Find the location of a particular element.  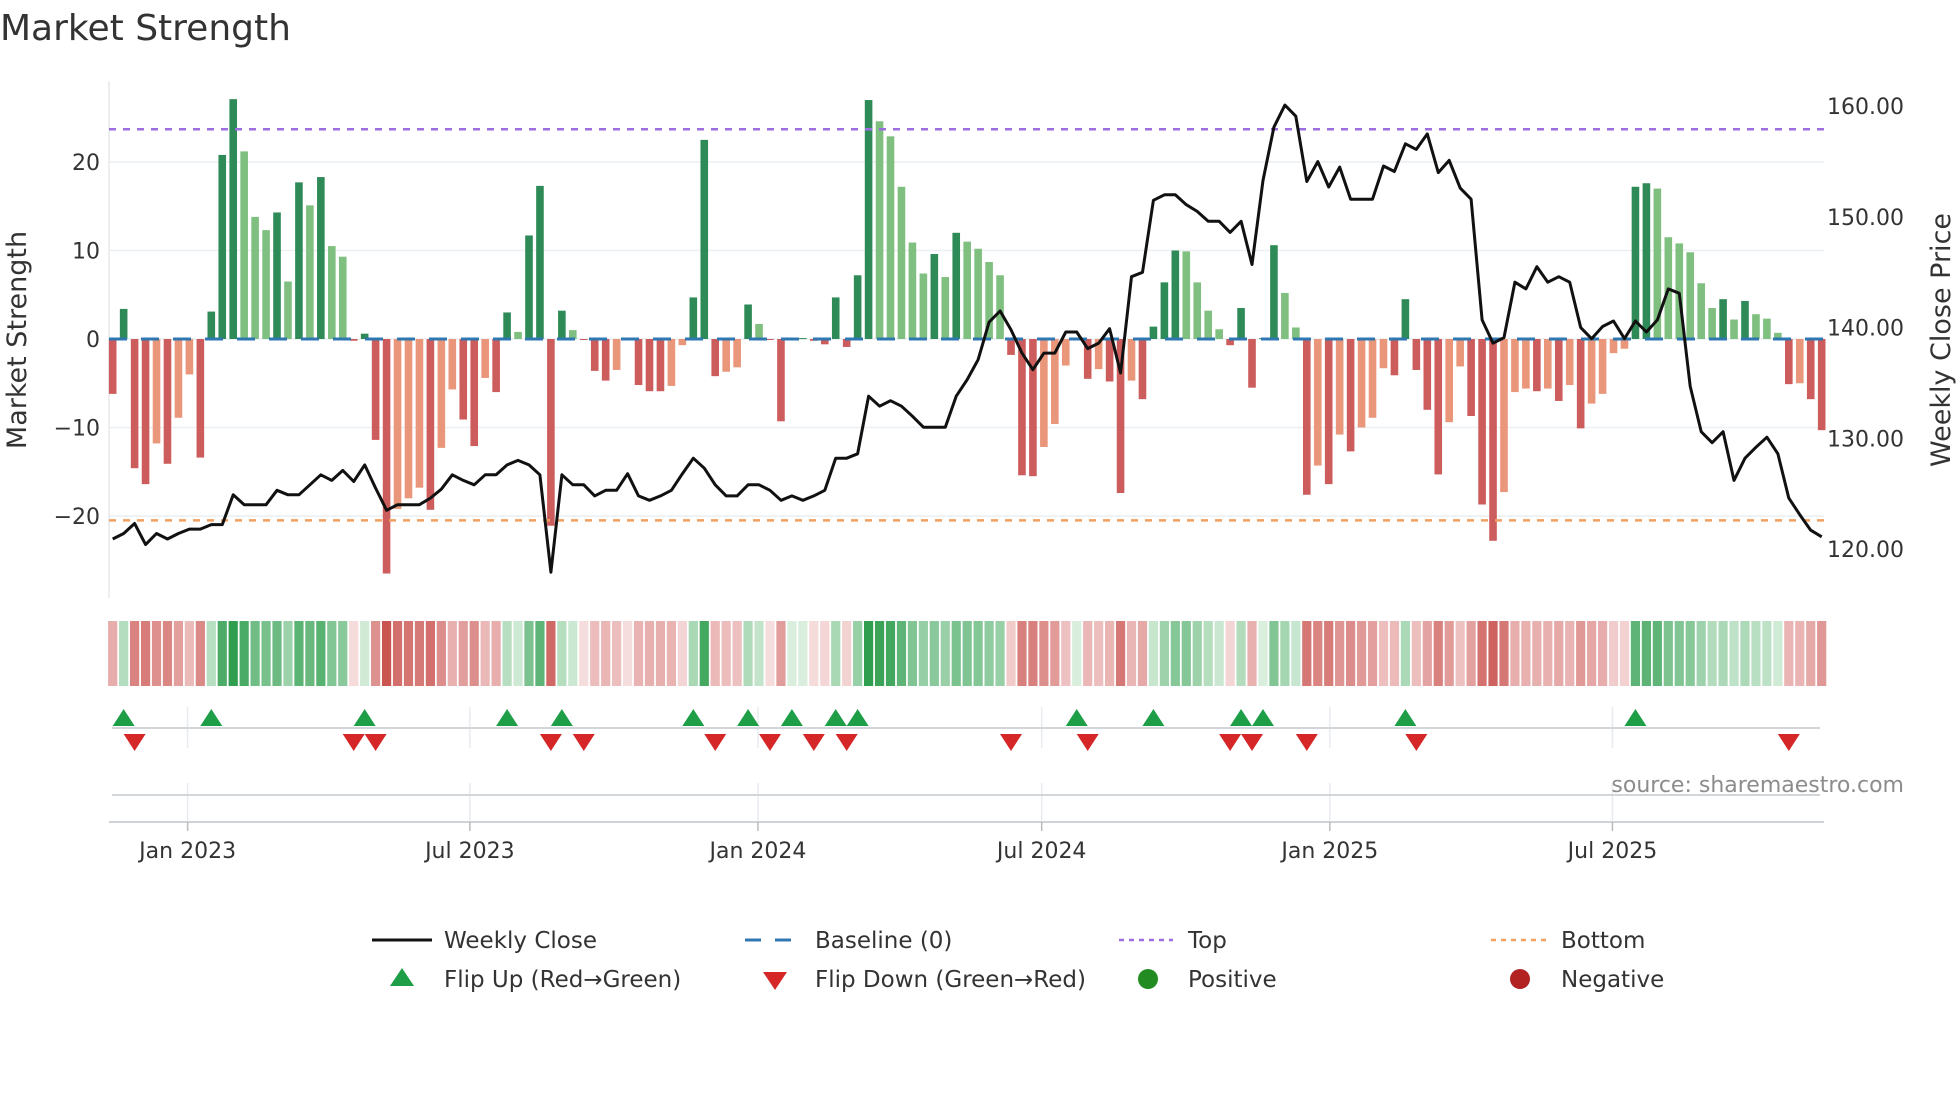

source-label: source: sharemaestro.com is located at coordinates (1757, 785).